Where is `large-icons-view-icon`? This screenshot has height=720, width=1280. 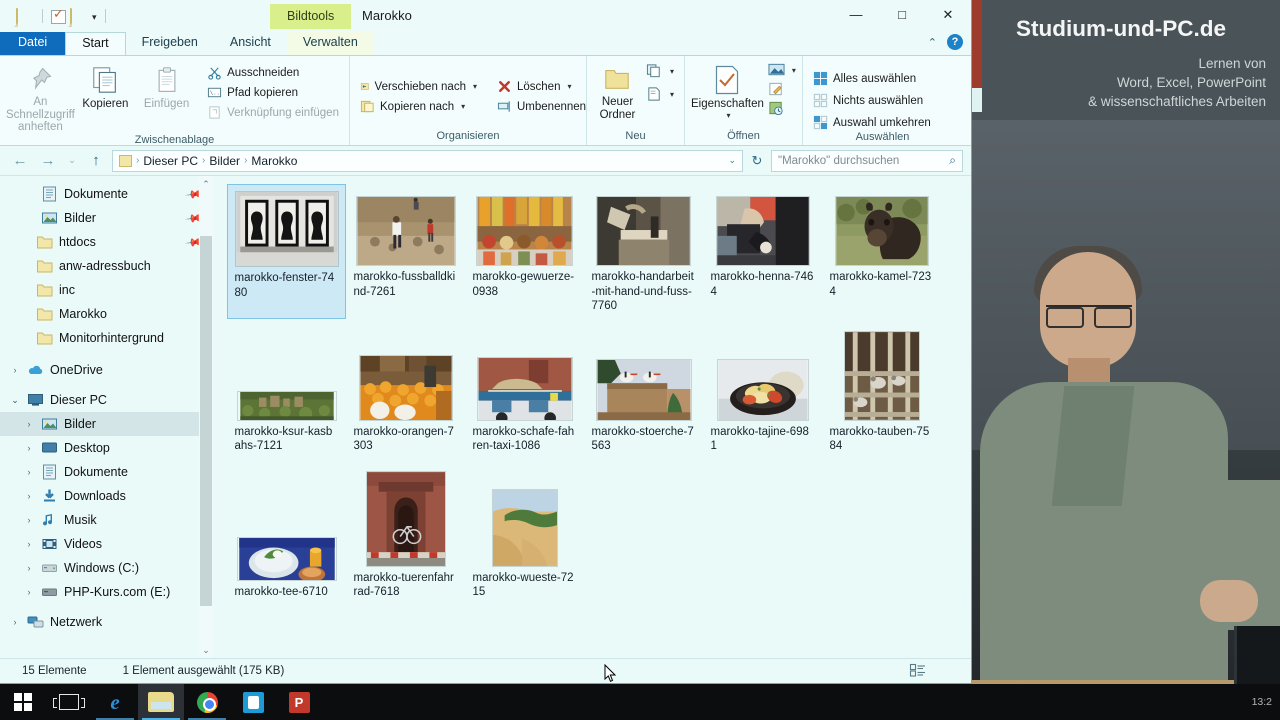 large-icons-view-icon is located at coordinates (919, 671).